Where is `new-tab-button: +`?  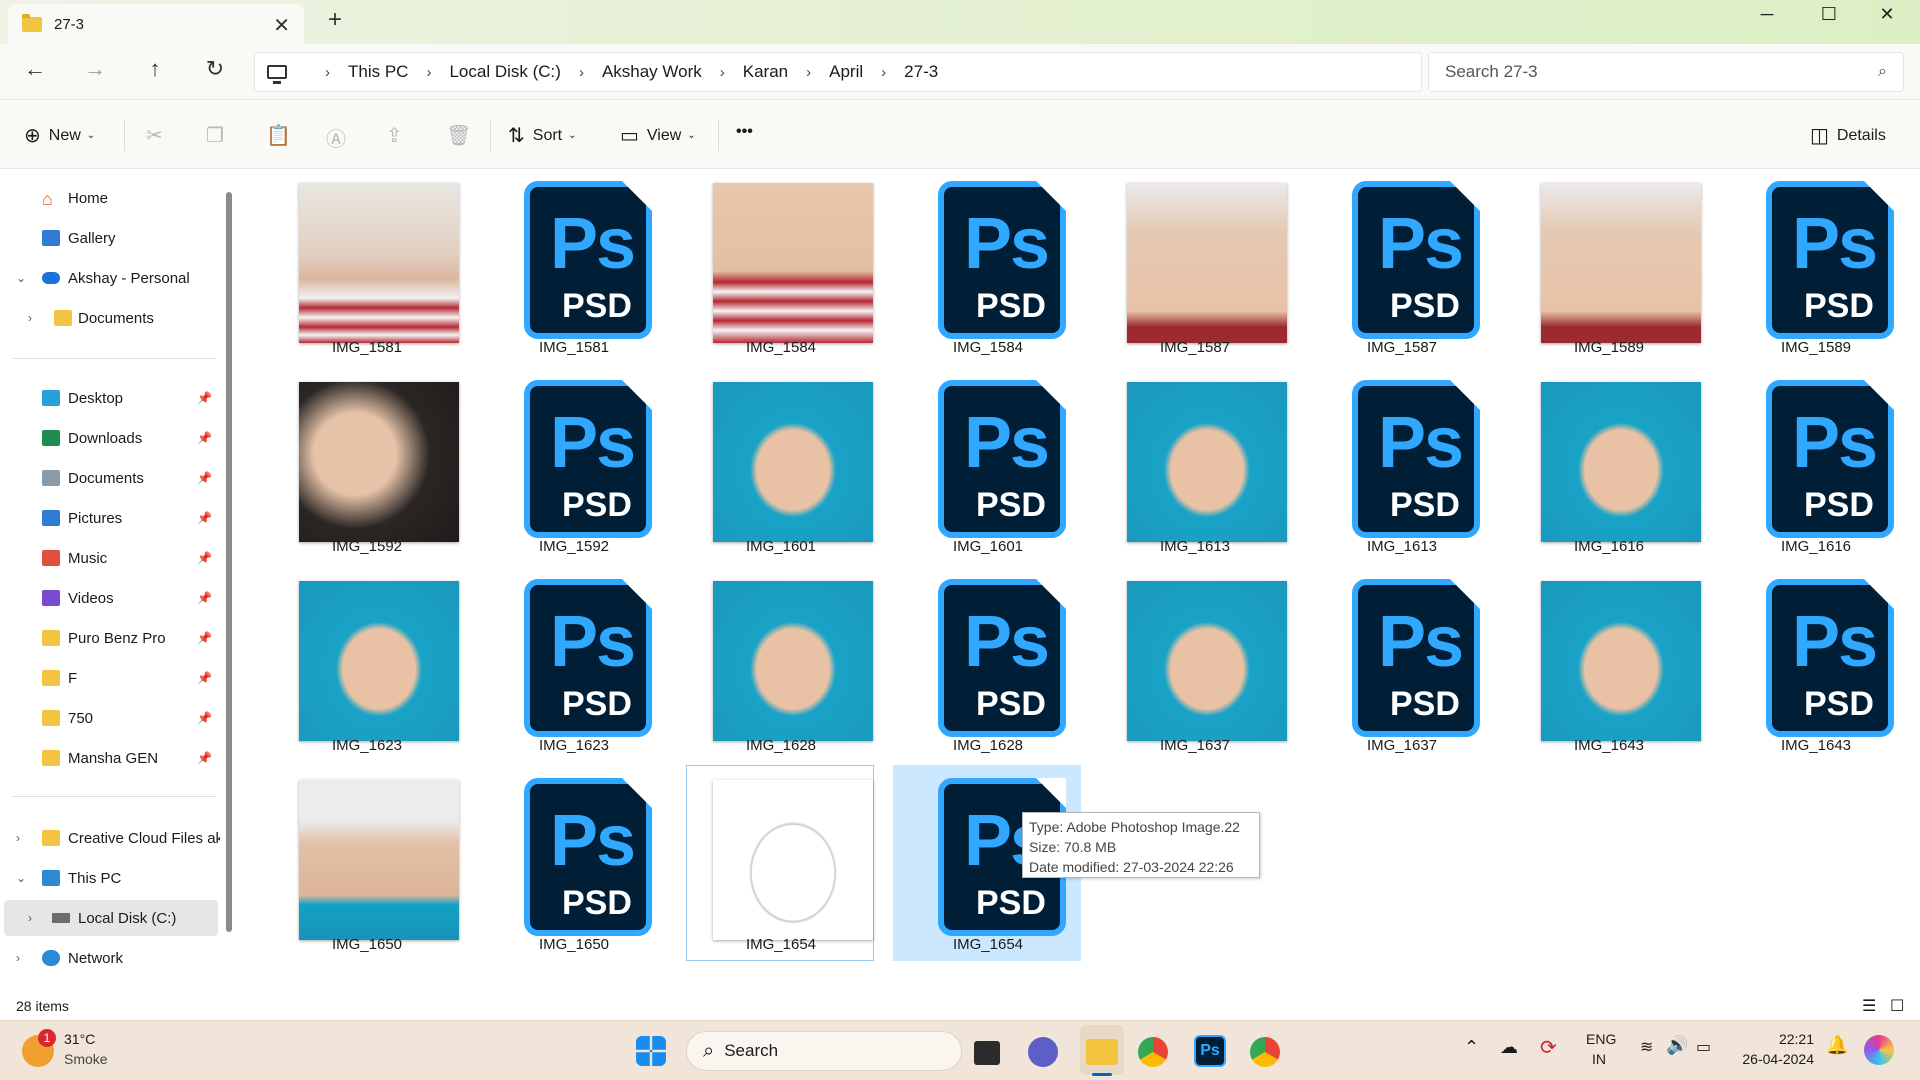
new-tab-button: + is located at coordinates (335, 20).